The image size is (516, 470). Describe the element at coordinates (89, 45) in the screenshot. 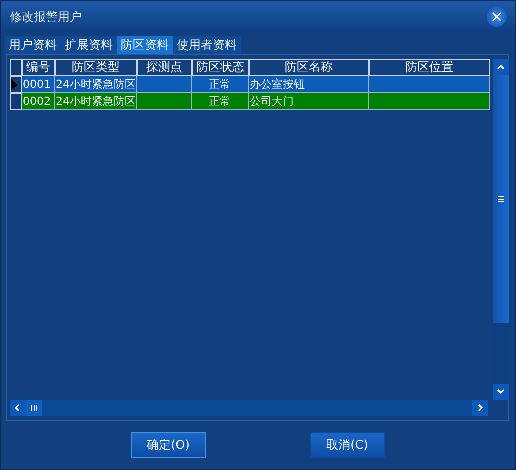

I see `tab: 扩展资料` at that location.